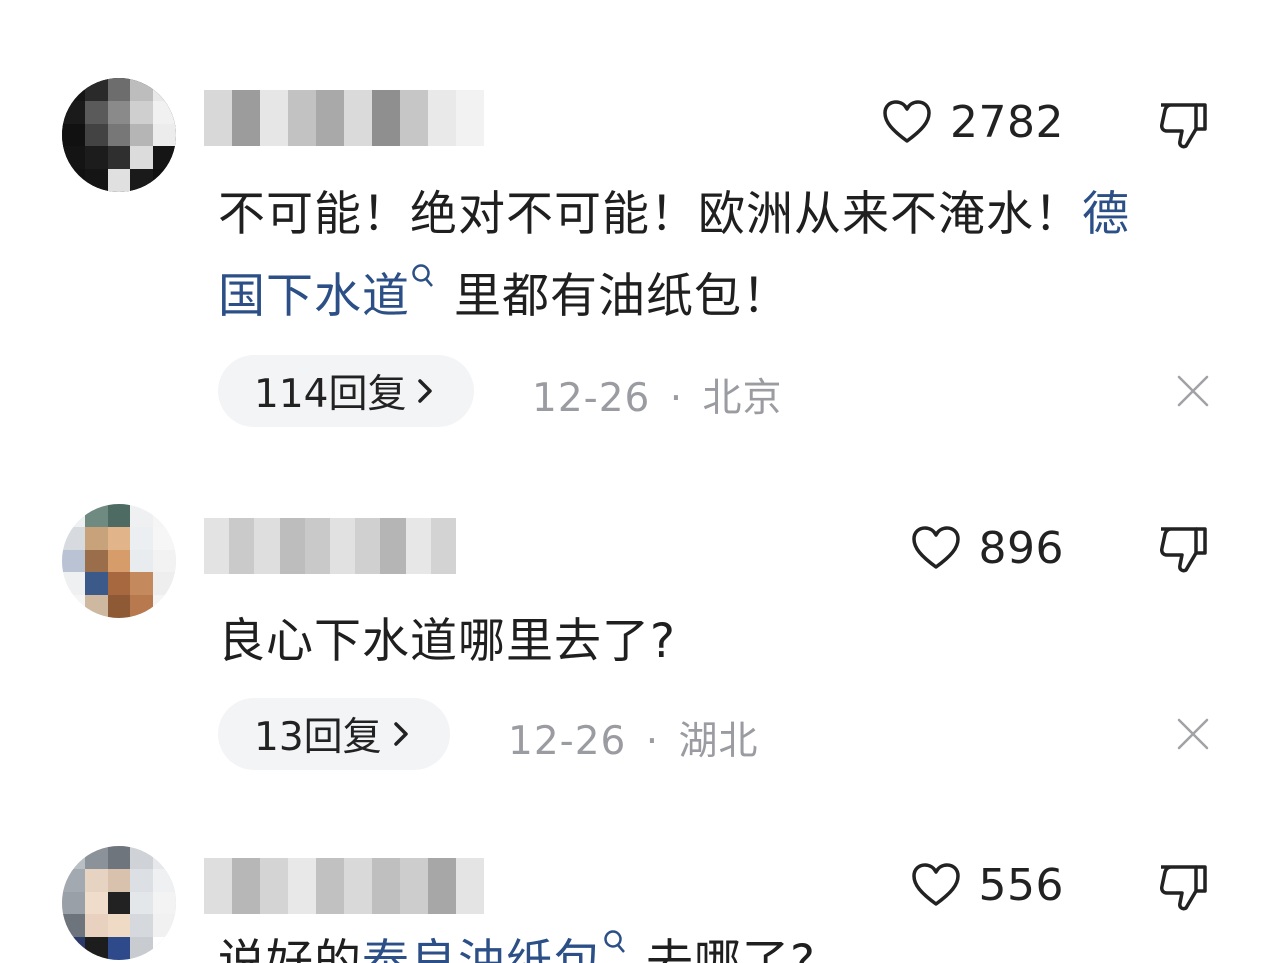 Image resolution: width=1280 pixels, height=963 pixels. I want to click on comment-location: 湖北, so click(718, 741).